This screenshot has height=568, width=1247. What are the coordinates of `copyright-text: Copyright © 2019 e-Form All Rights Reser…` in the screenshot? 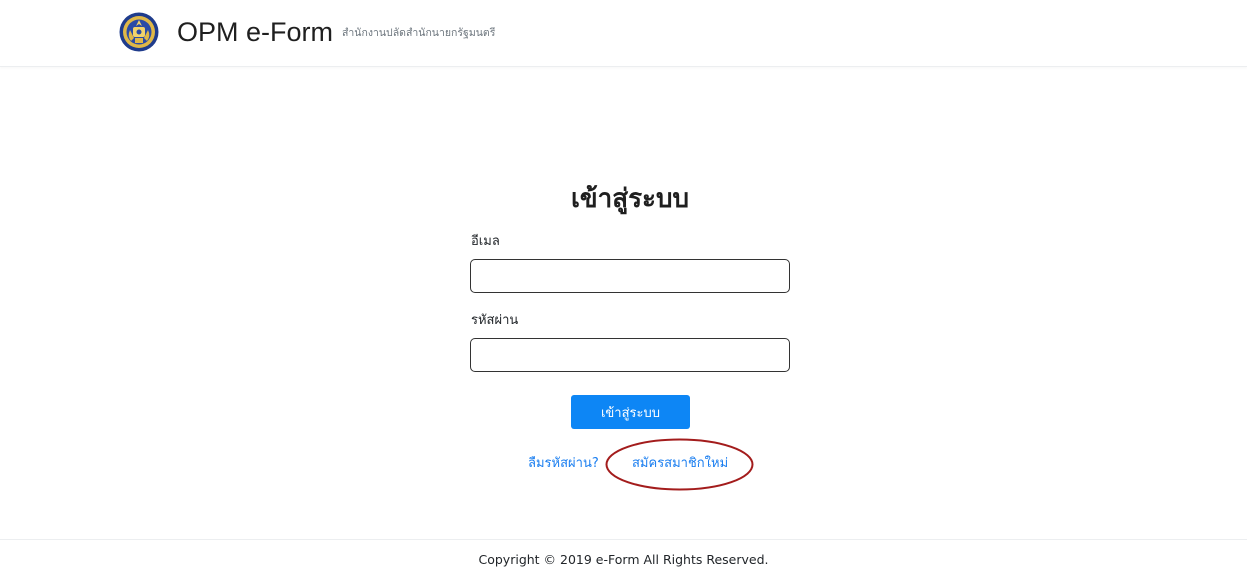 It's located at (623, 559).